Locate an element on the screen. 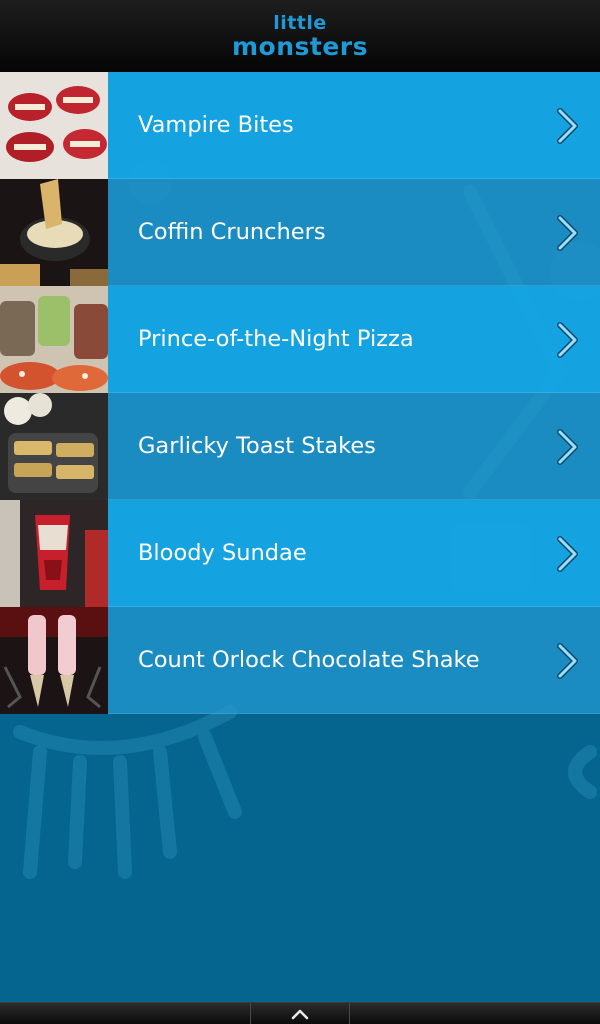 This screenshot has width=600, height=1024. recipe-row-bloody-sundae: Bloody Sundae is located at coordinates (300, 553).